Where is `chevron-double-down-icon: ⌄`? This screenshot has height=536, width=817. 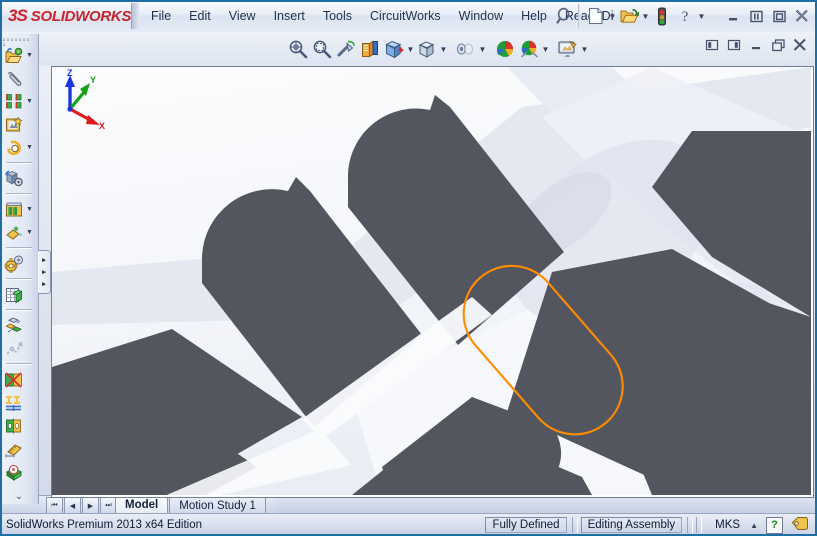 chevron-double-down-icon: ⌄ is located at coordinates (19, 496).